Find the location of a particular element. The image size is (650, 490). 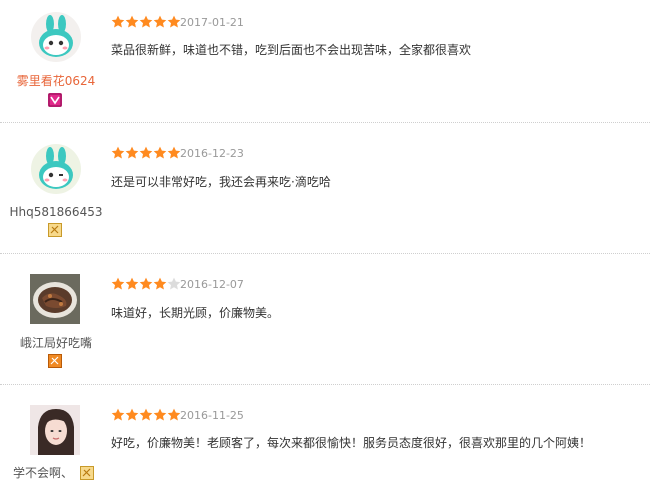

review-comment: 还是可以非常好吃，我还会再来吃·滴吃哈 is located at coordinates (221, 182).